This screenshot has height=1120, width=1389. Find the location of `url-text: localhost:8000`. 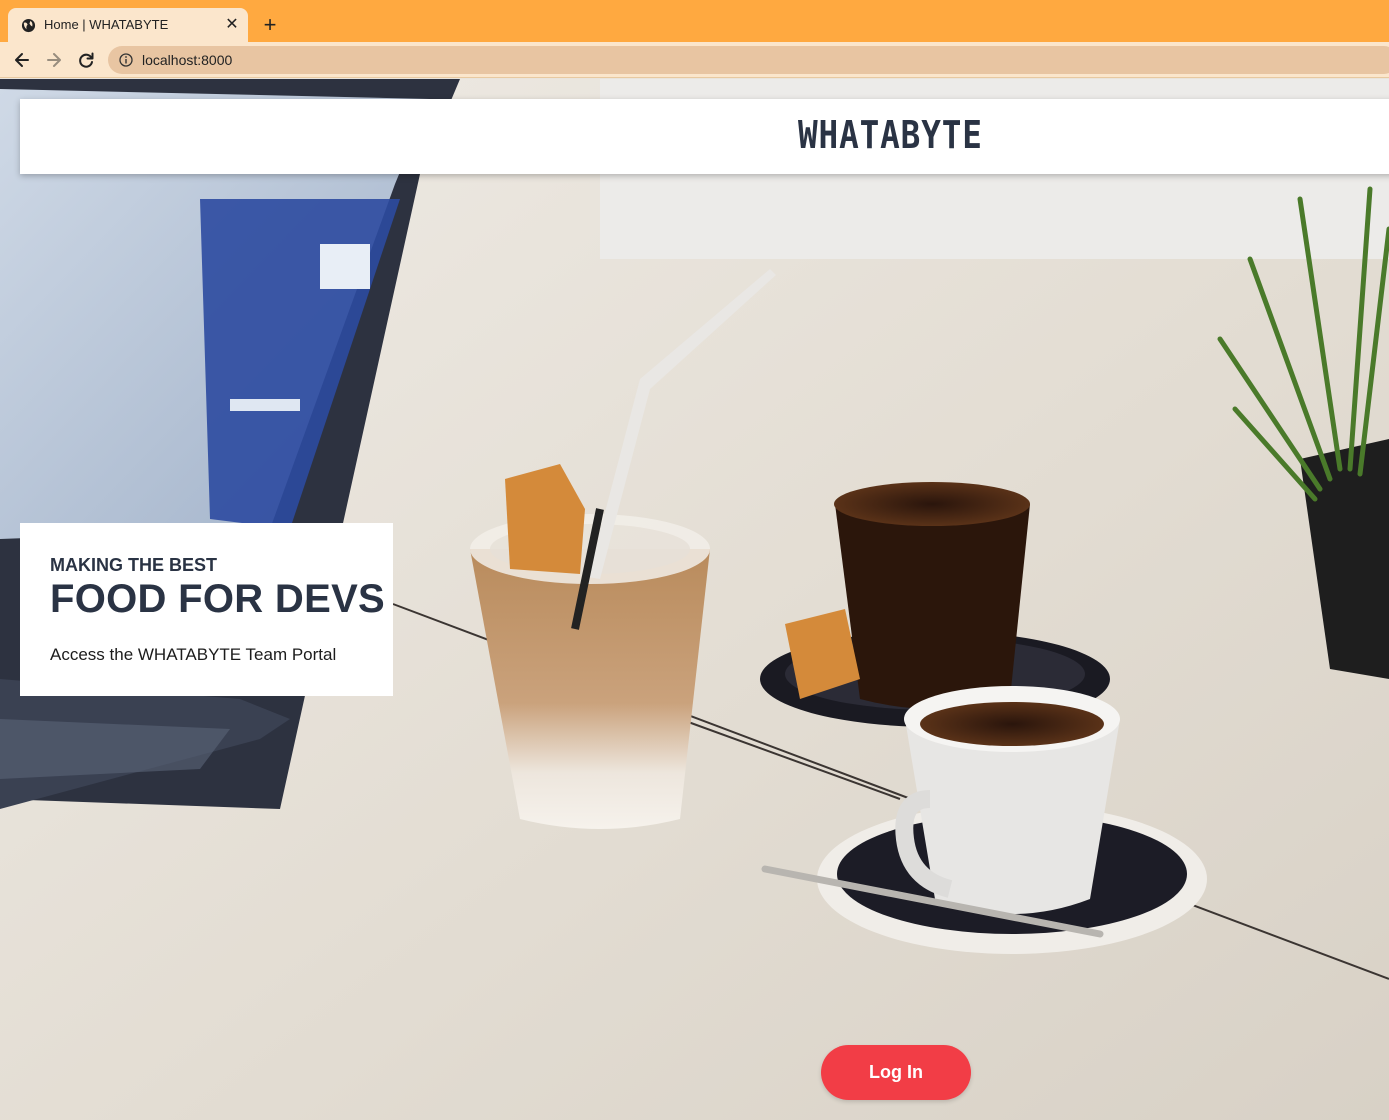

url-text: localhost:8000 is located at coordinates (187, 60).